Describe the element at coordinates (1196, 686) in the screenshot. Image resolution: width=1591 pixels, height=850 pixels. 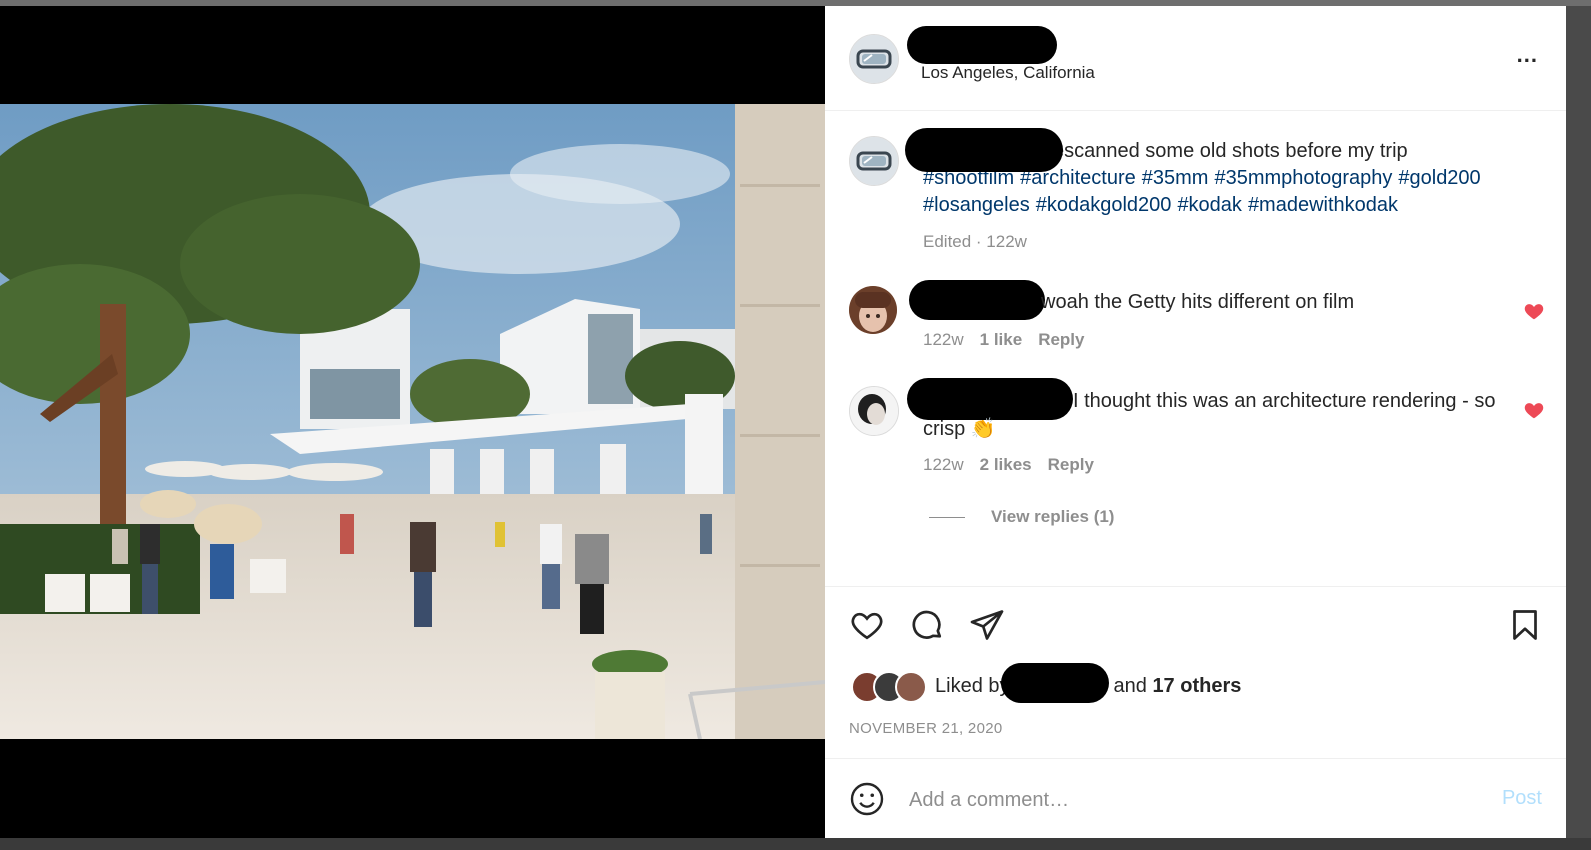
I see `liked-by-others: 17 others` at that location.